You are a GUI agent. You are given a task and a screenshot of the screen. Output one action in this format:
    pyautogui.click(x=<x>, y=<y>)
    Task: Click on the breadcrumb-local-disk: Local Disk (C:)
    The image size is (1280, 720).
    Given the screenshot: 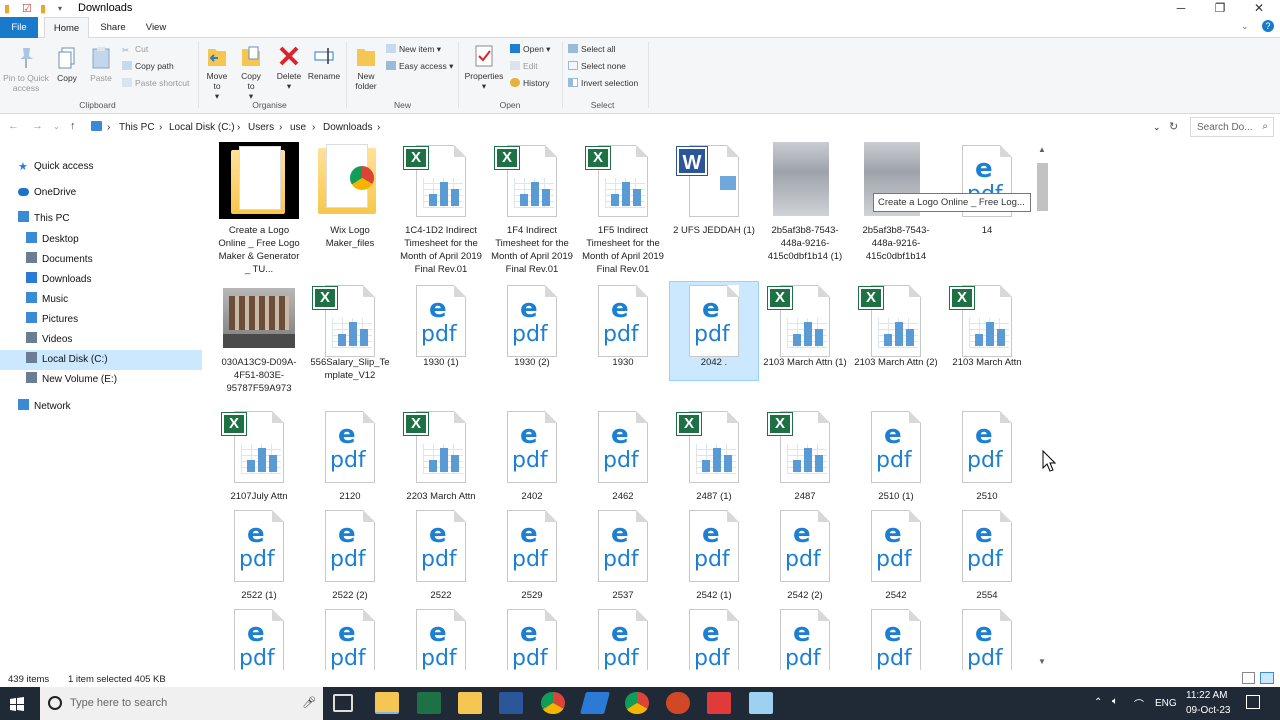 What is the action you would take?
    pyautogui.click(x=202, y=127)
    